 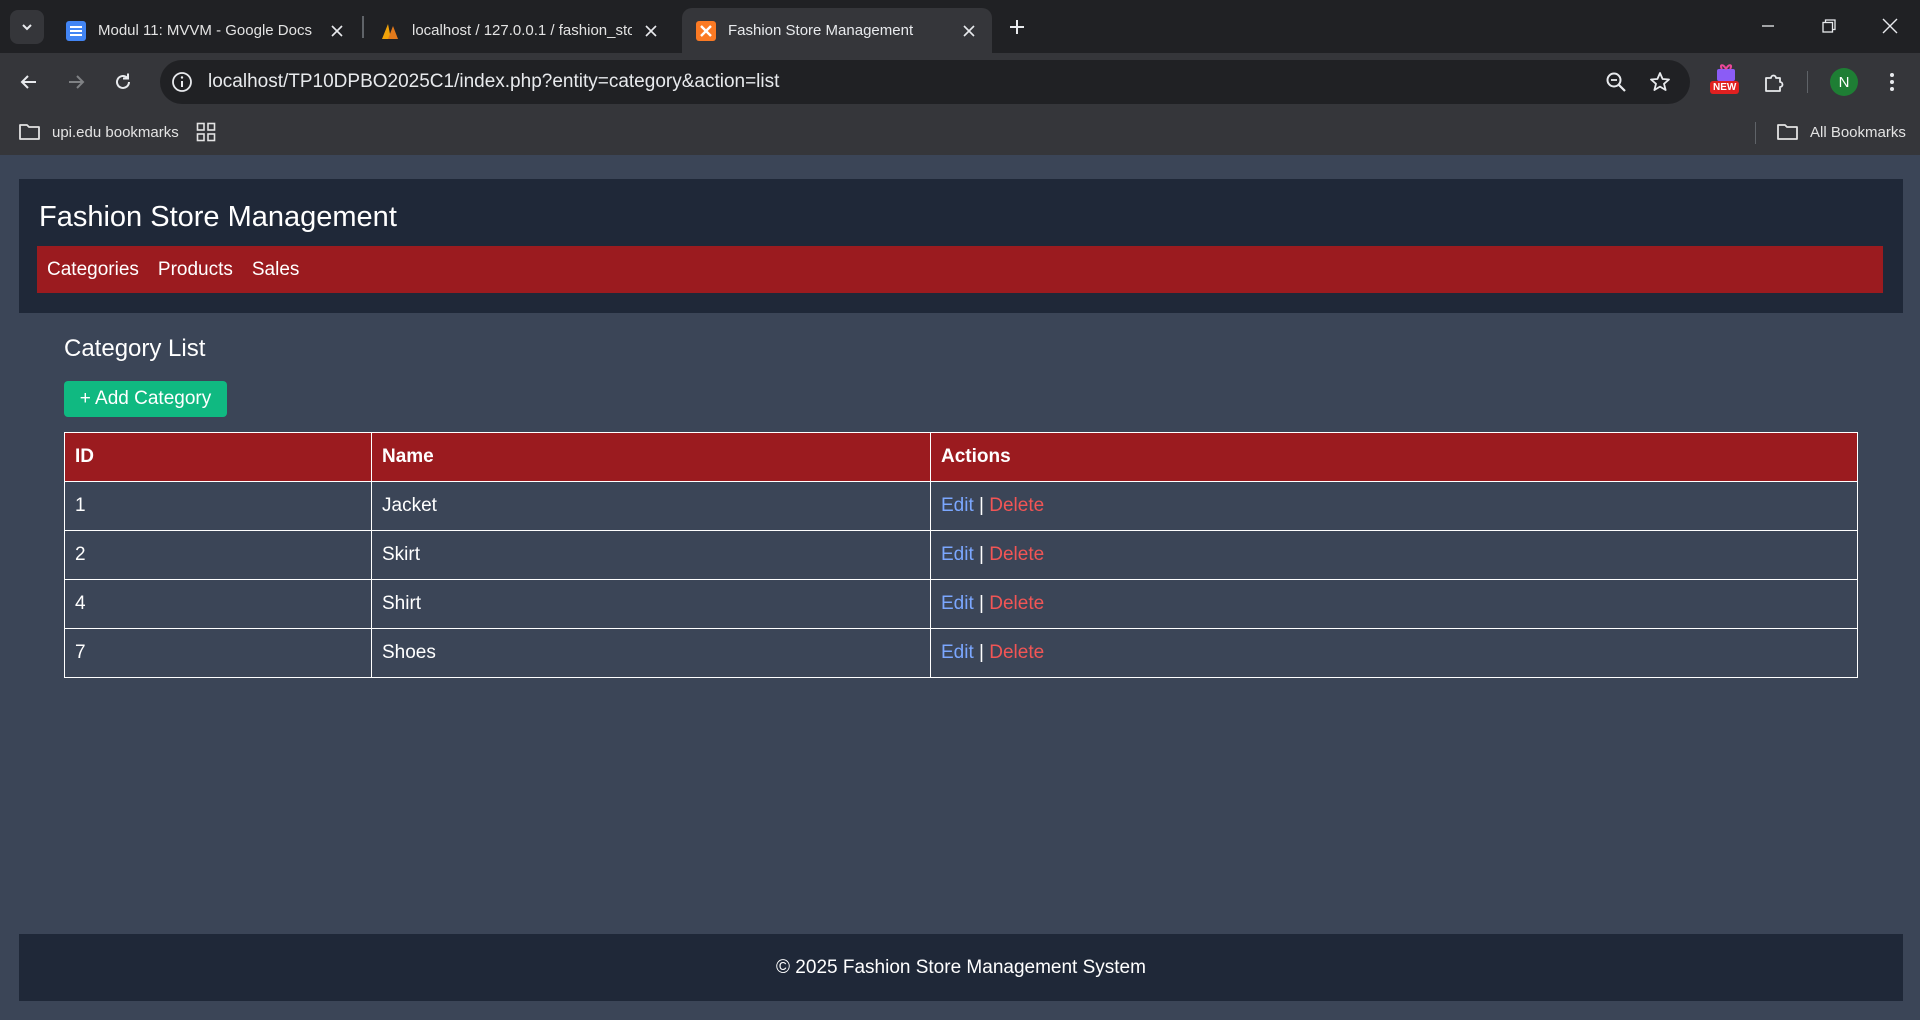 I want to click on tab-title: localhost / 127.0.0.1 / fashion_stor, so click(x=522, y=30).